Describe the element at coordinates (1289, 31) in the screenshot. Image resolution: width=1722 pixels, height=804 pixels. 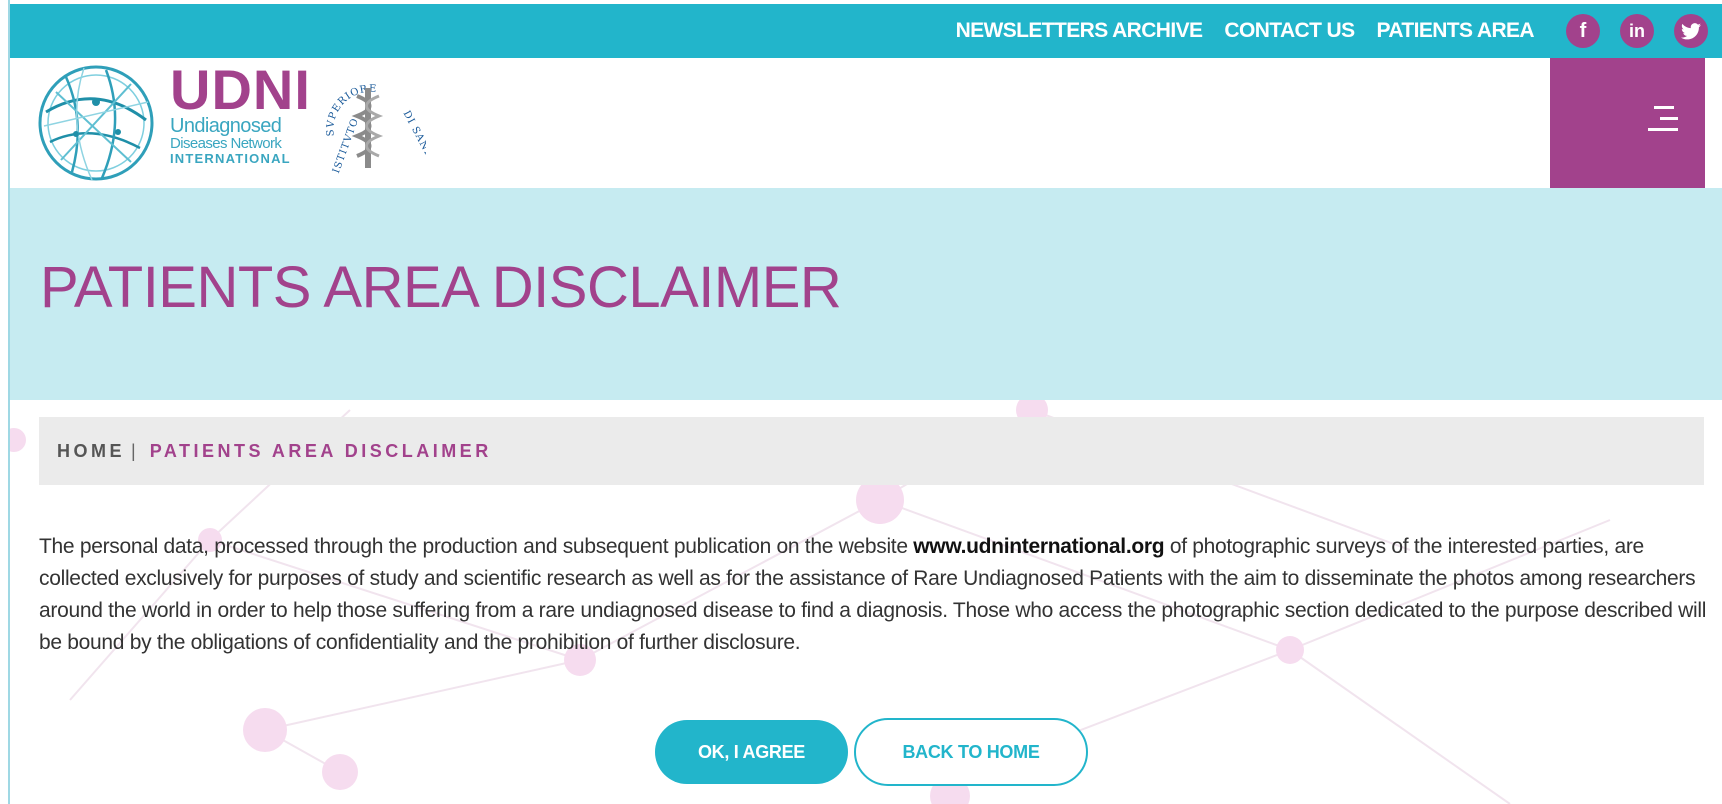
I see `nav-contact-us: CONTACT US` at that location.